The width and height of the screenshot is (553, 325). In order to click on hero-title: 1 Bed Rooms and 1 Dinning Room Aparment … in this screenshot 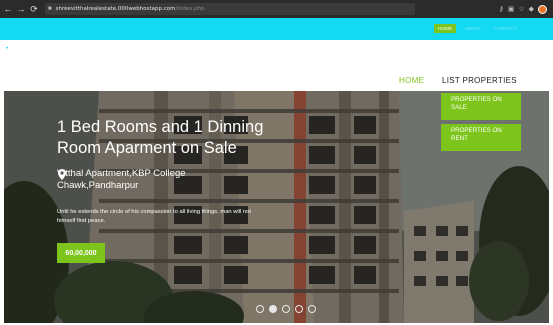, I will do `click(160, 137)`.